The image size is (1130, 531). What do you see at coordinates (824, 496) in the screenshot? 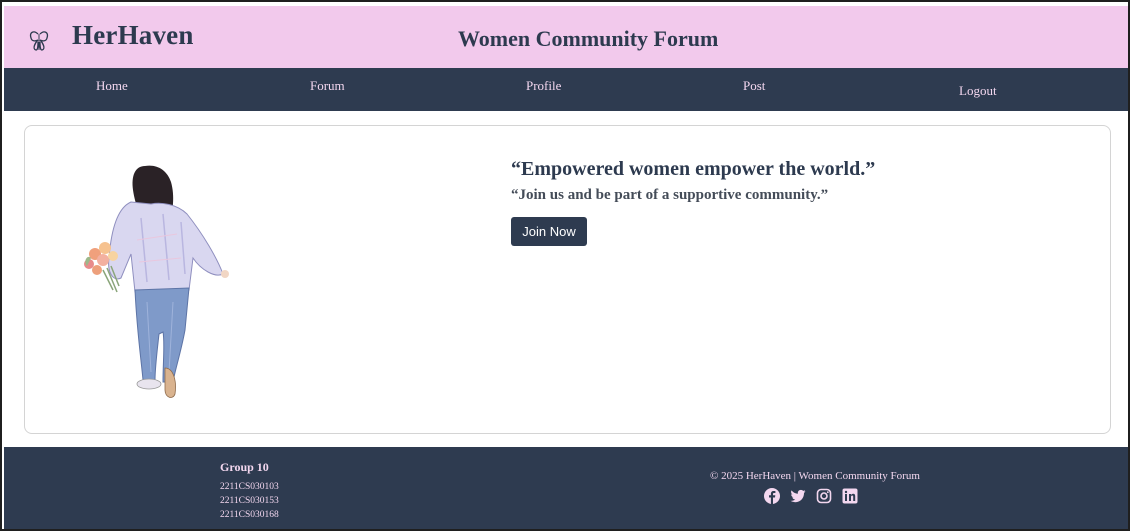
I see `instagram-icon` at bounding box center [824, 496].